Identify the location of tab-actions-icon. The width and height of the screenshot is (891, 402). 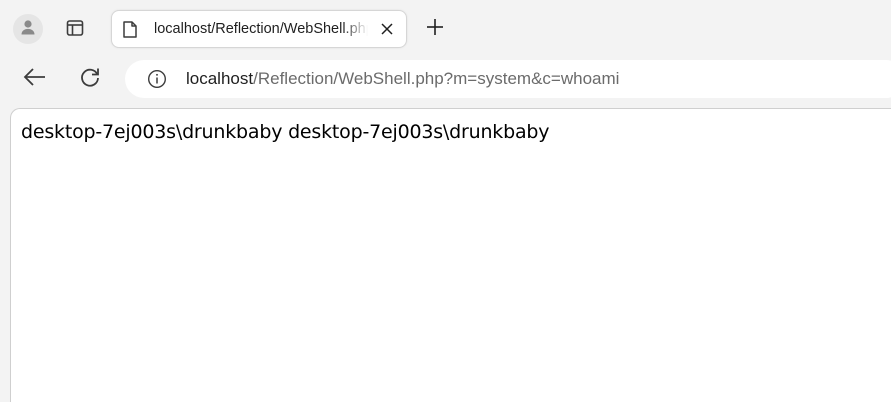
(75, 30).